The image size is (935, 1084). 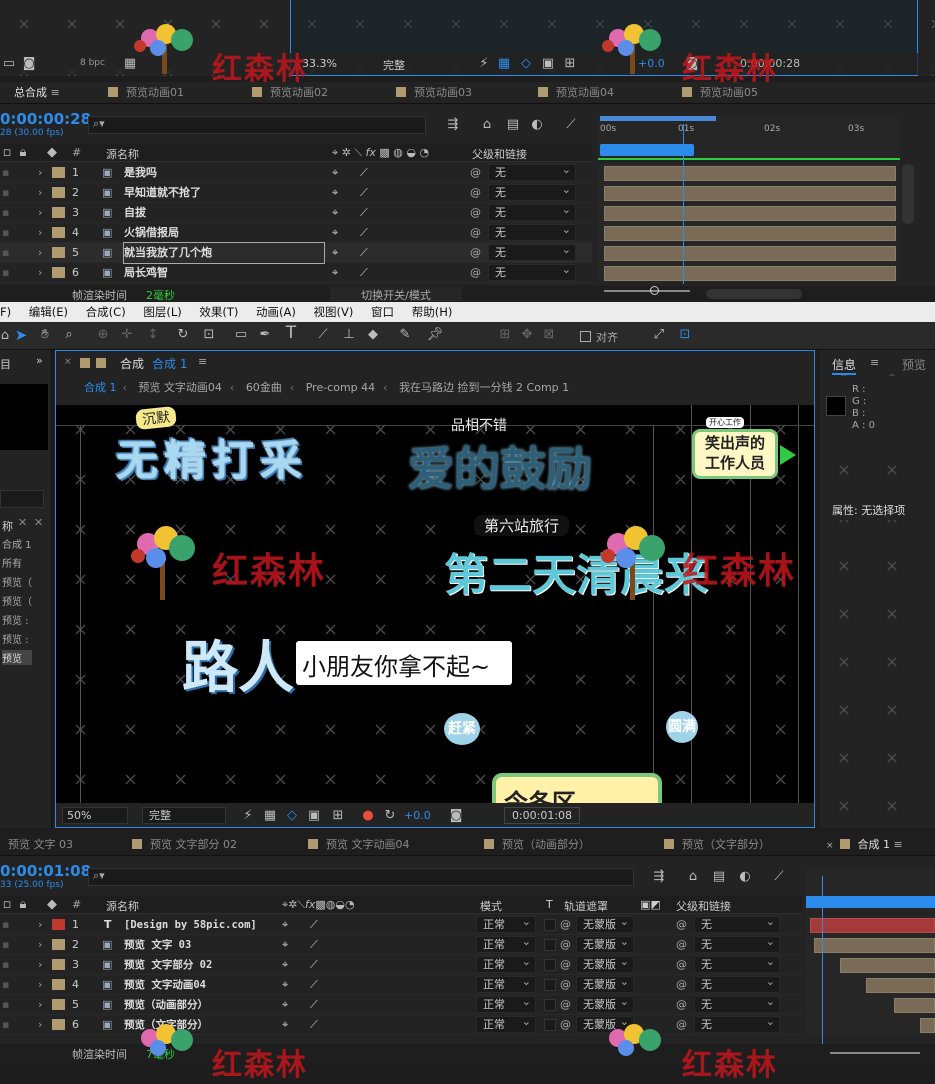 What do you see at coordinates (373, 335) in the screenshot?
I see `eraser-tool-icon: ◆` at bounding box center [373, 335].